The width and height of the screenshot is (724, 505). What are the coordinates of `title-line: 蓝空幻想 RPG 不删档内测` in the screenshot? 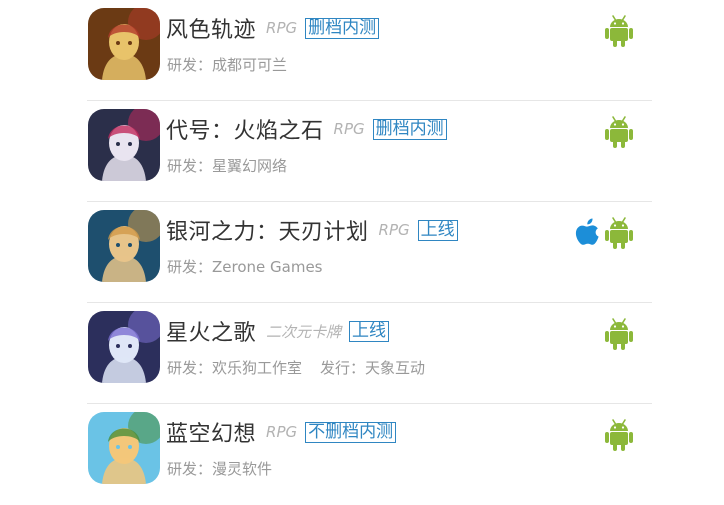 It's located at (281, 432).